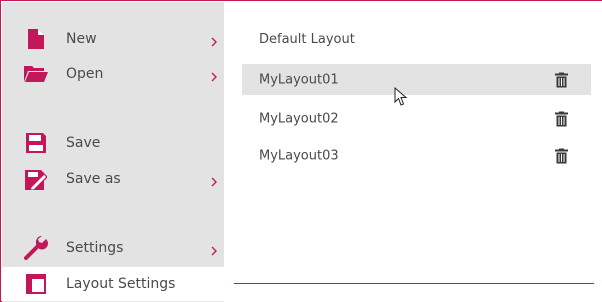 This screenshot has width=602, height=302. I want to click on menu-item-label: Layout Settings, so click(121, 284).